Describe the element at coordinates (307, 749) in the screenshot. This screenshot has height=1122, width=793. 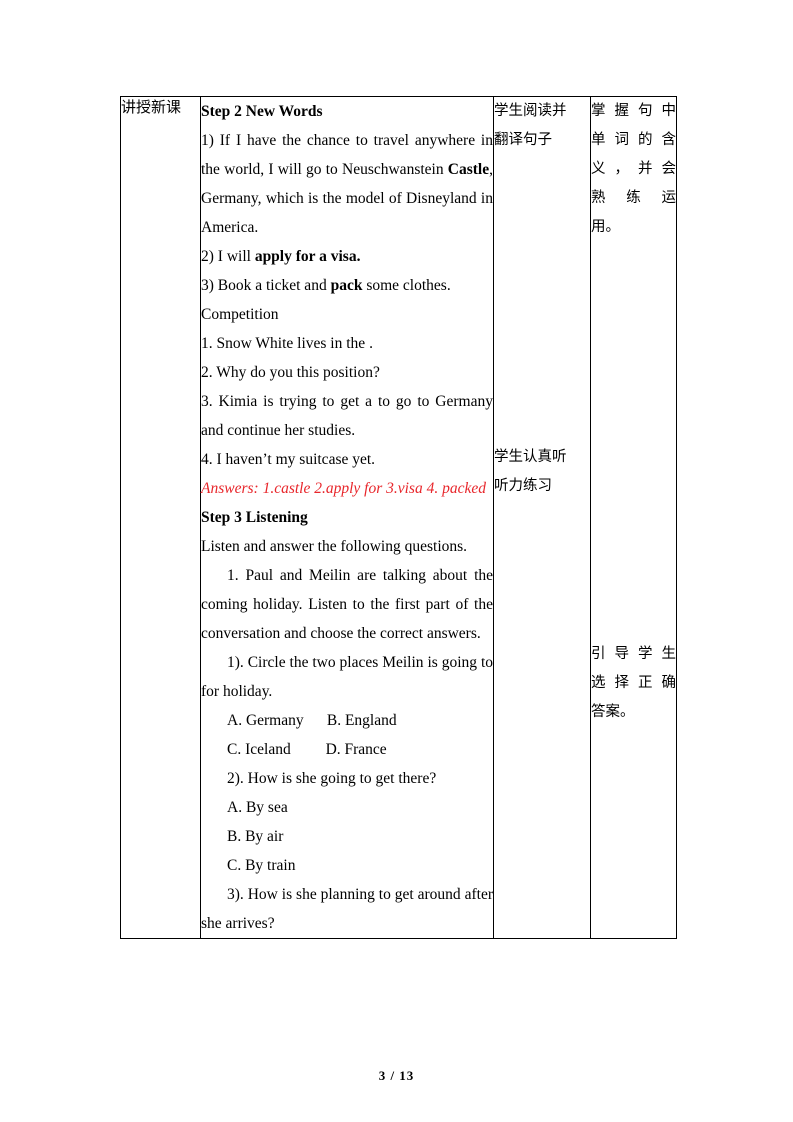
I see `option-row-cd: C. Iceland D. France` at that location.